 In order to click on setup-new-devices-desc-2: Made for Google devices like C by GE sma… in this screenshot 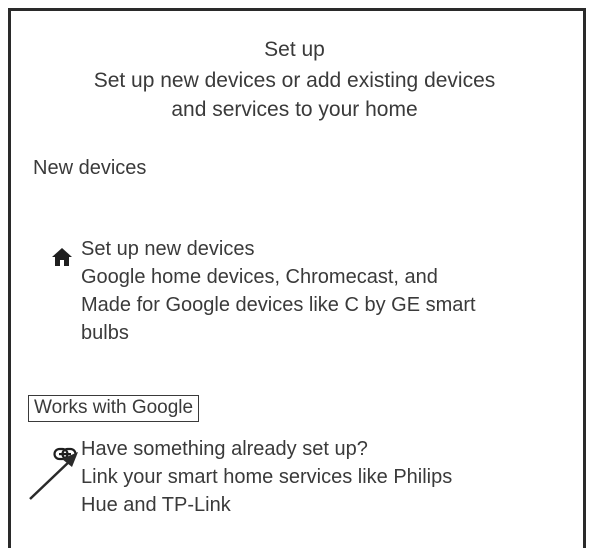, I will do `click(278, 305)`.